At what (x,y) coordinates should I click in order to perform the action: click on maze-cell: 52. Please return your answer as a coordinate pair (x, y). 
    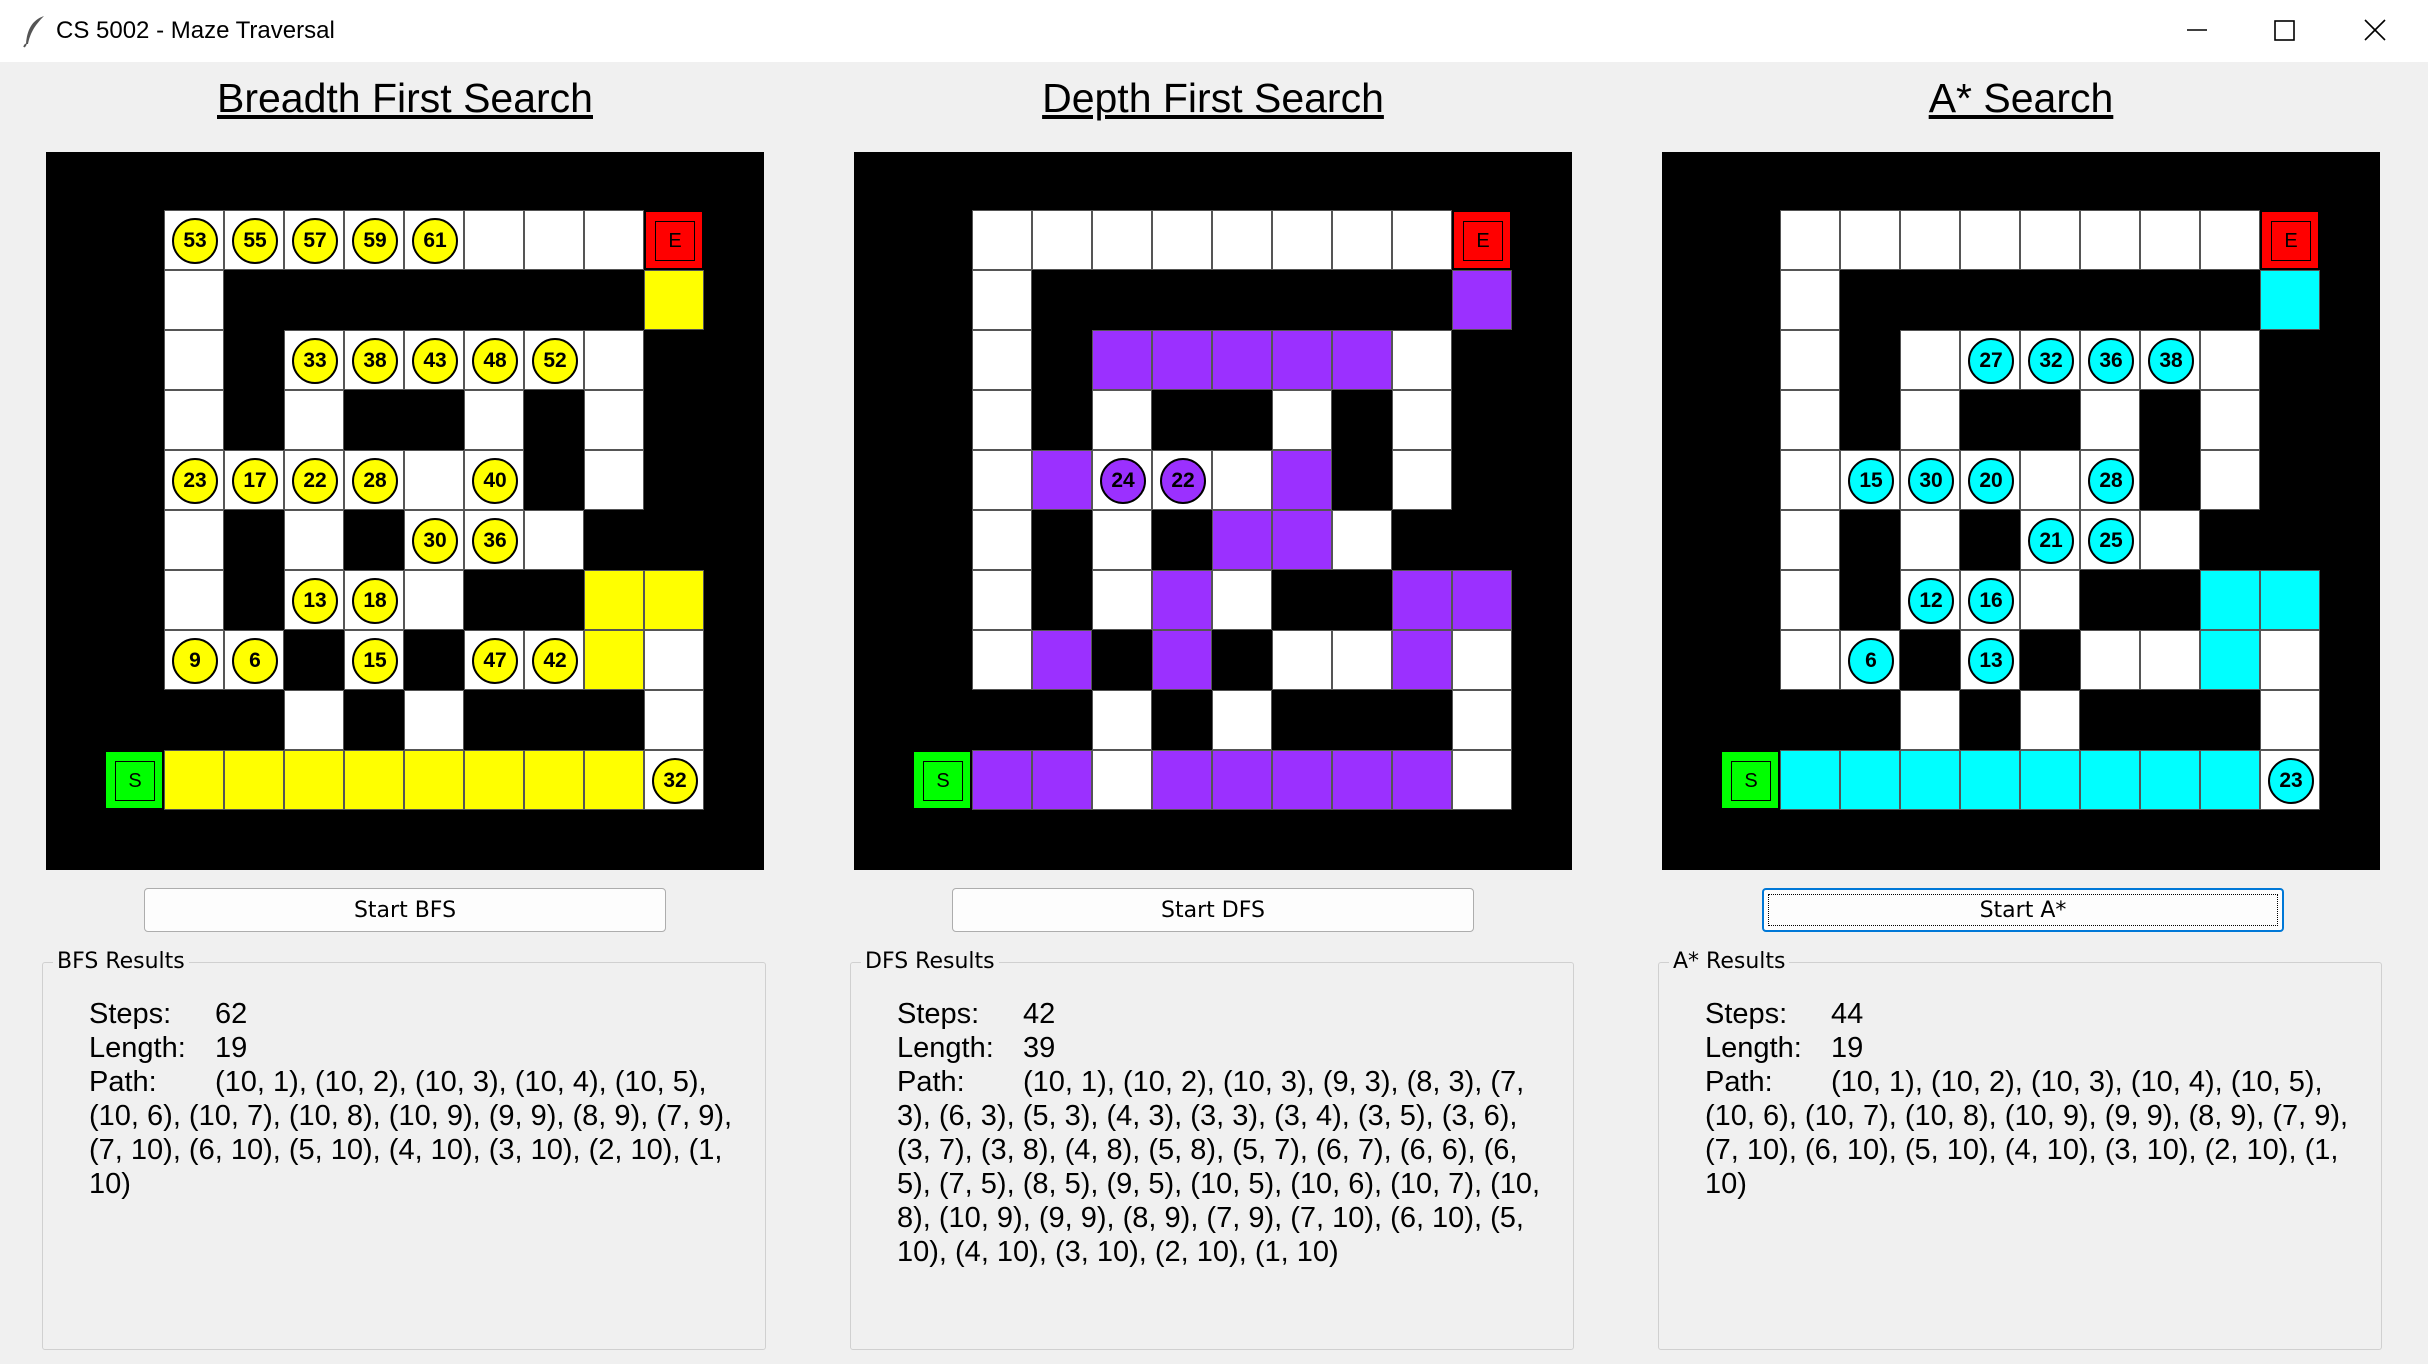
    Looking at the image, I should click on (554, 360).